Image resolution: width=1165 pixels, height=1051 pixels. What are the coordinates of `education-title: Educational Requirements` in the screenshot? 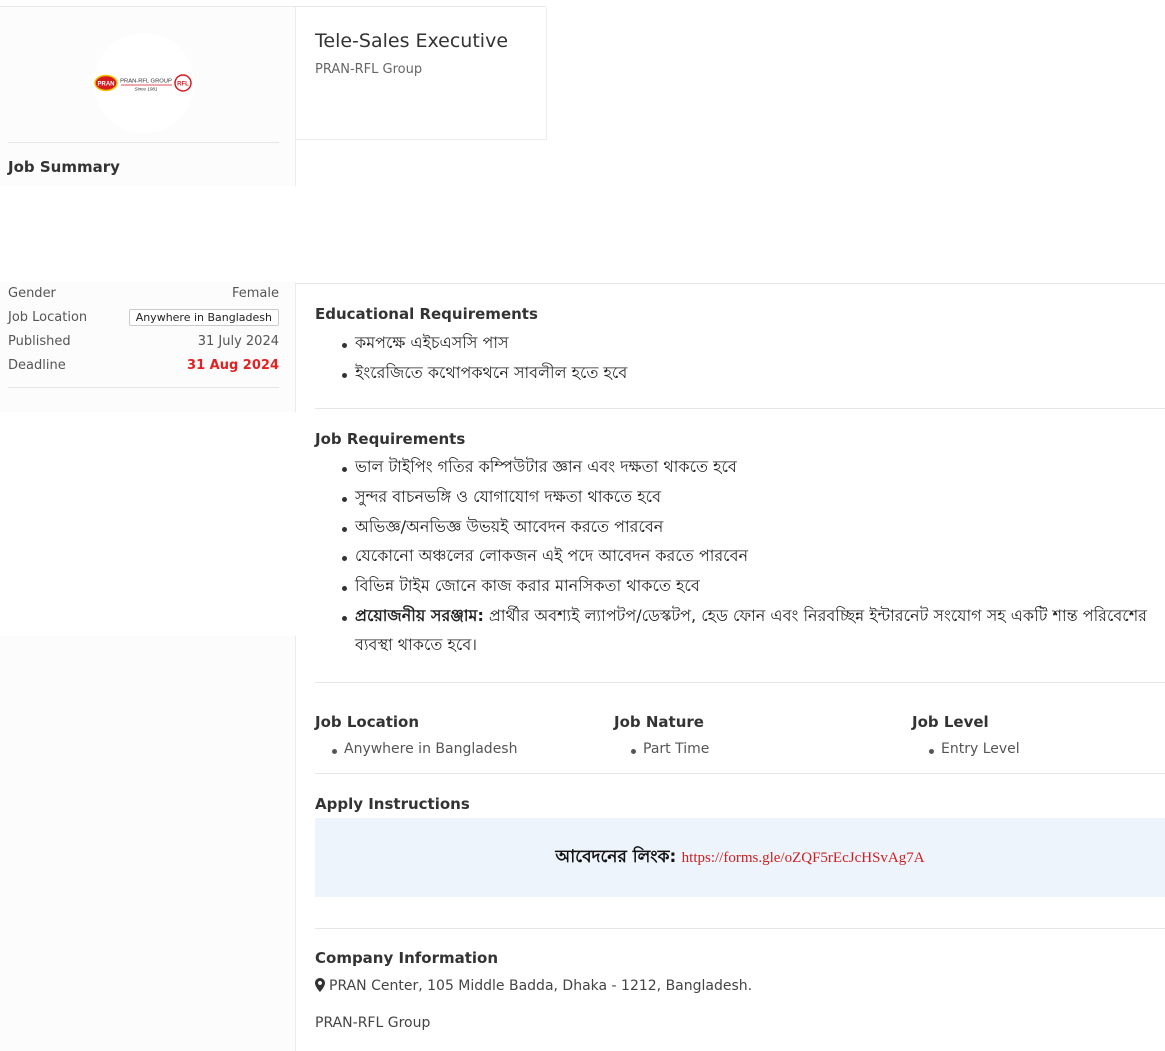 It's located at (426, 314).